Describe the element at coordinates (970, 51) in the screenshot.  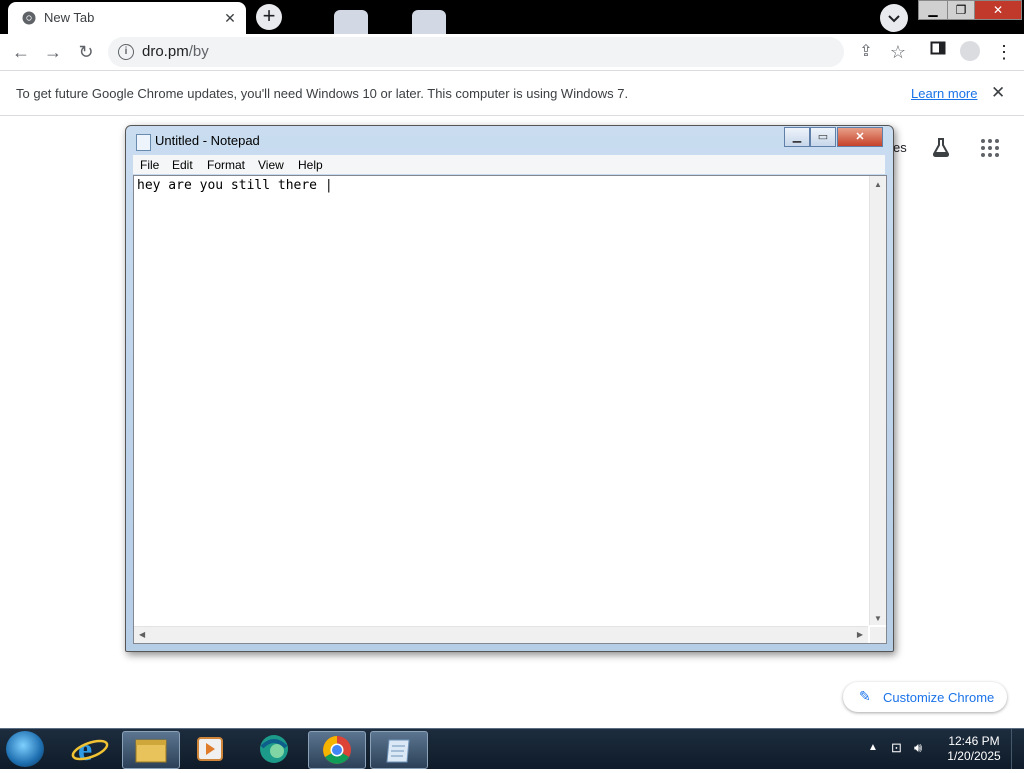
I see `profile-avatar-icon` at that location.